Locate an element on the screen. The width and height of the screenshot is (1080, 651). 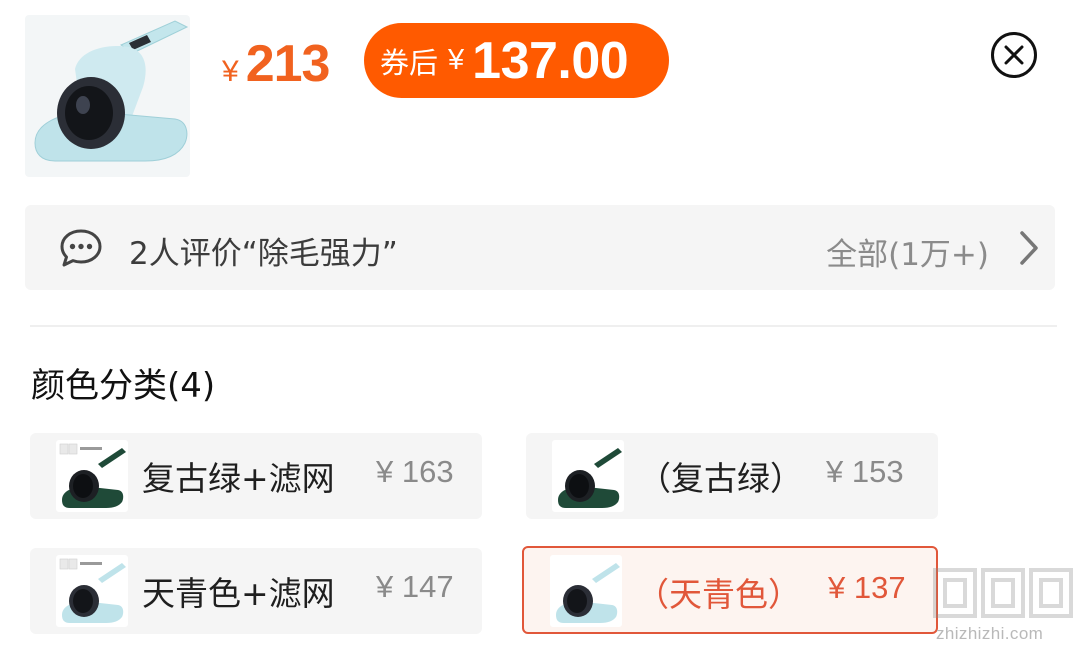
option-name: 复古绿+滤网 is located at coordinates (238, 478).